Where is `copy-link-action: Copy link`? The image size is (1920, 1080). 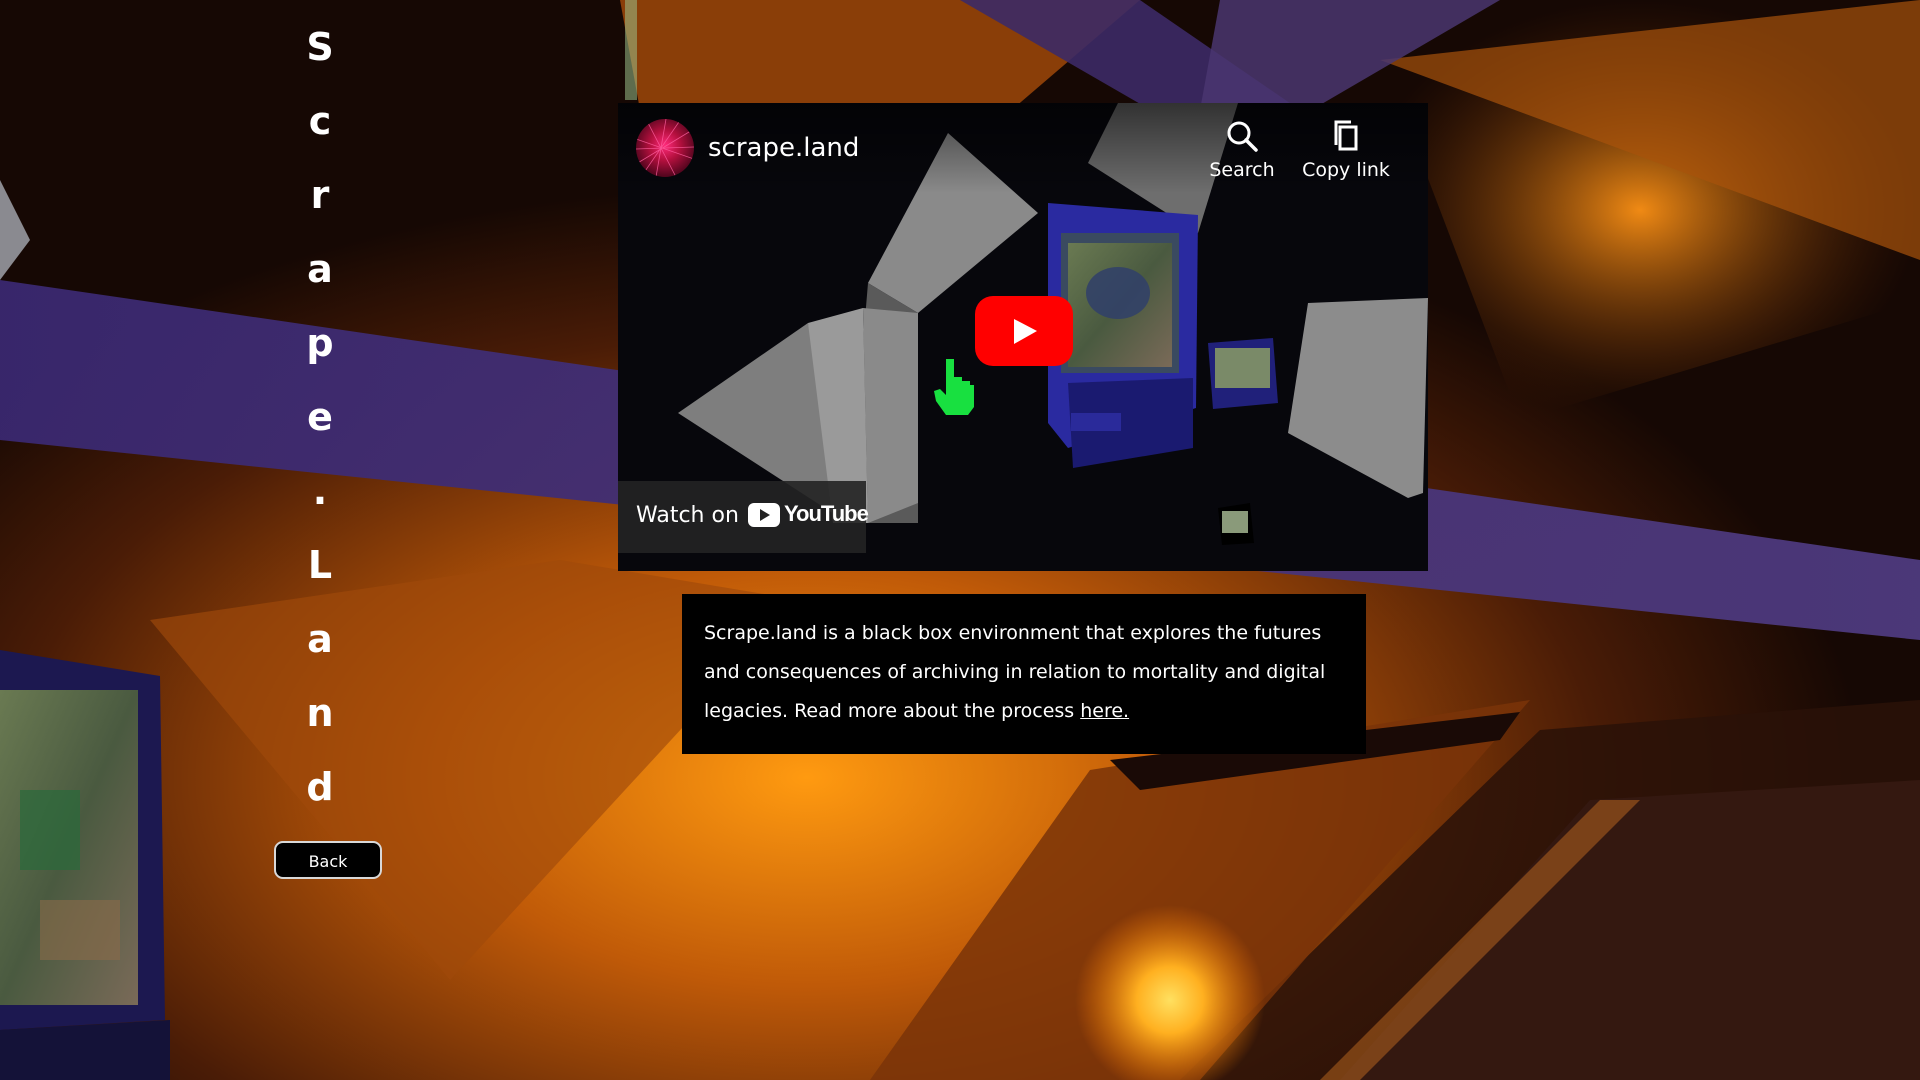 copy-link-action: Copy link is located at coordinates (1346, 150).